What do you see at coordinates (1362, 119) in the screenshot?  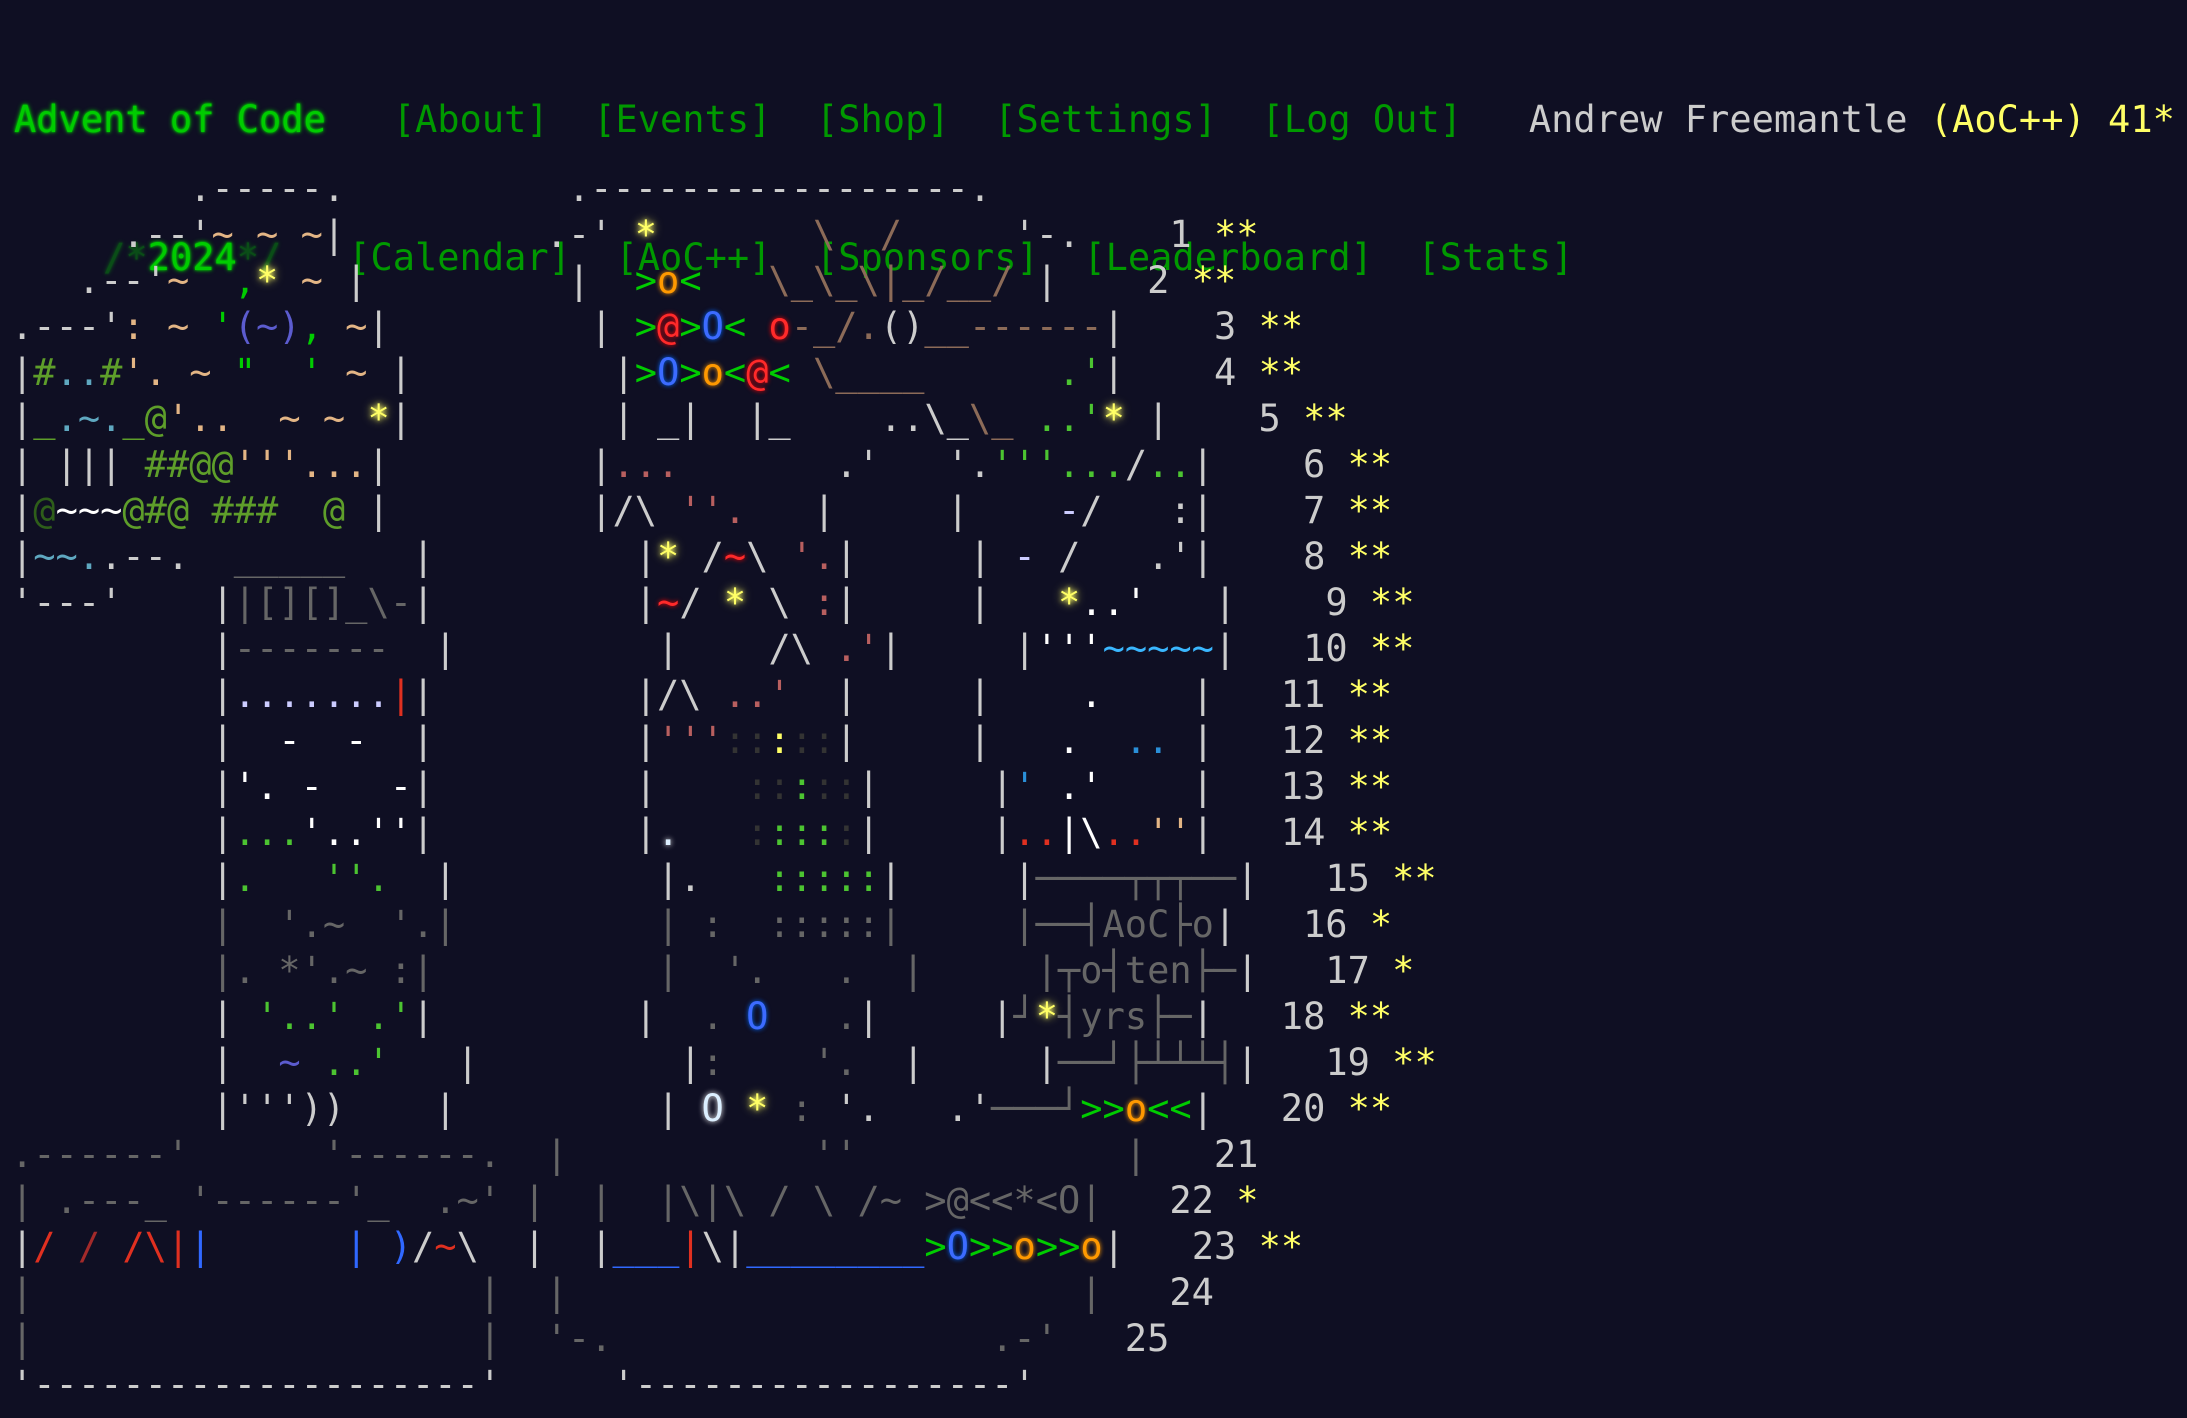 I see `nav-log-out: [Log Out]` at bounding box center [1362, 119].